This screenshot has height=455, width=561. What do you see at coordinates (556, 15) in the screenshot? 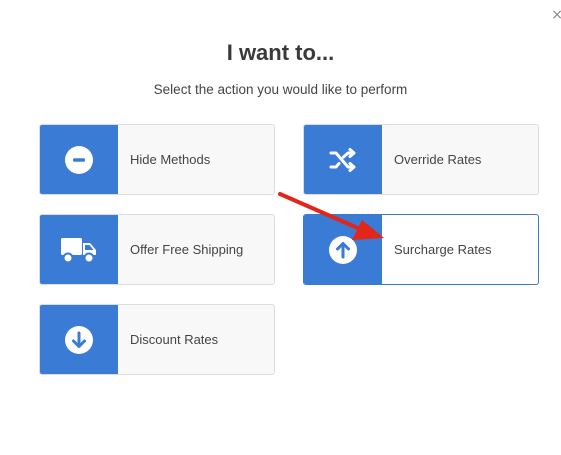
I see `close-button: ×` at bounding box center [556, 15].